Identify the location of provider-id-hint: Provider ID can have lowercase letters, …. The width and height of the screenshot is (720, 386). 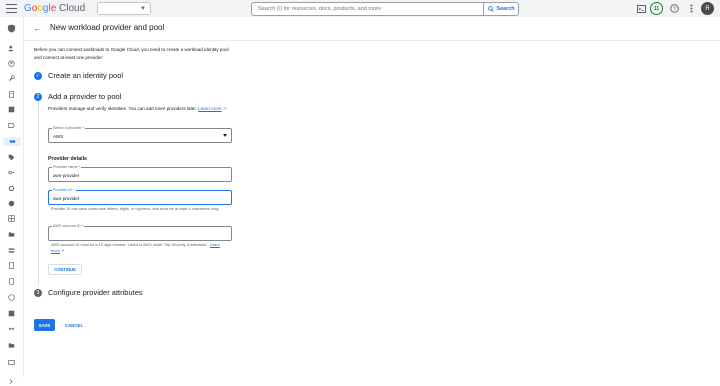
(135, 208).